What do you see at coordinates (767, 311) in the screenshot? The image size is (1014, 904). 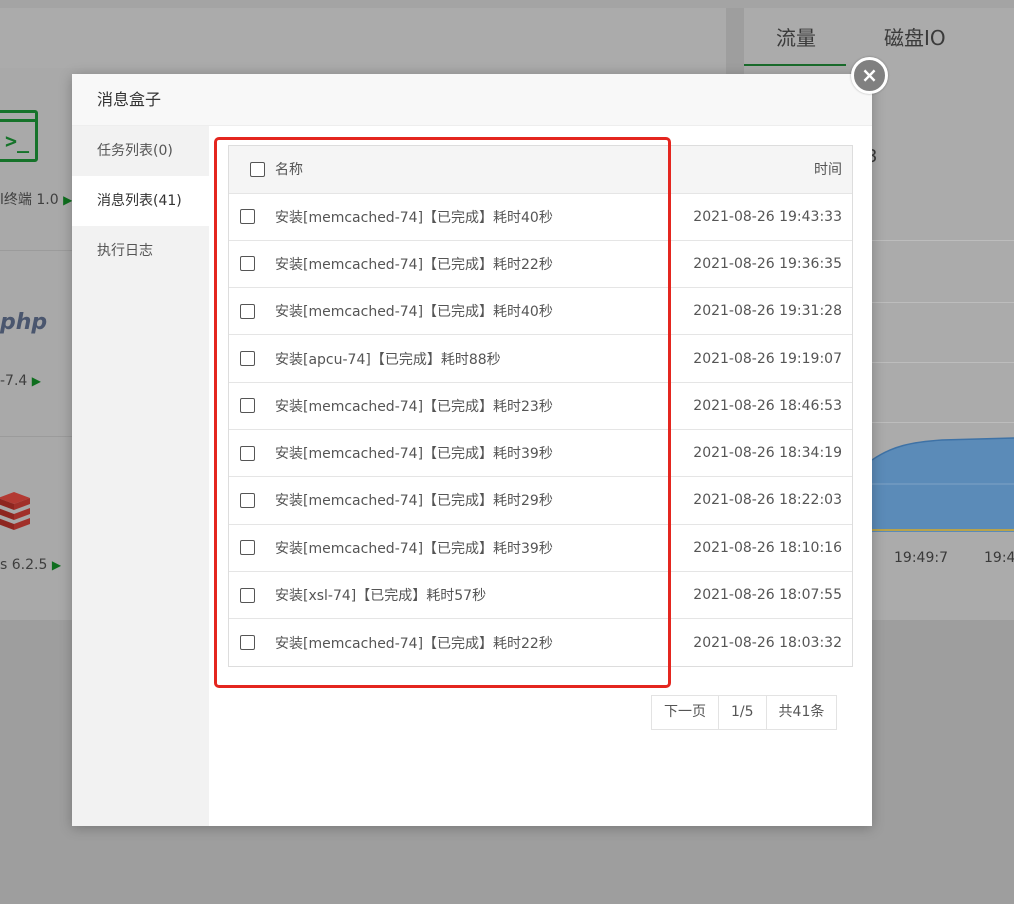 I see `message-time: 2021-08-26 19:31:28` at bounding box center [767, 311].